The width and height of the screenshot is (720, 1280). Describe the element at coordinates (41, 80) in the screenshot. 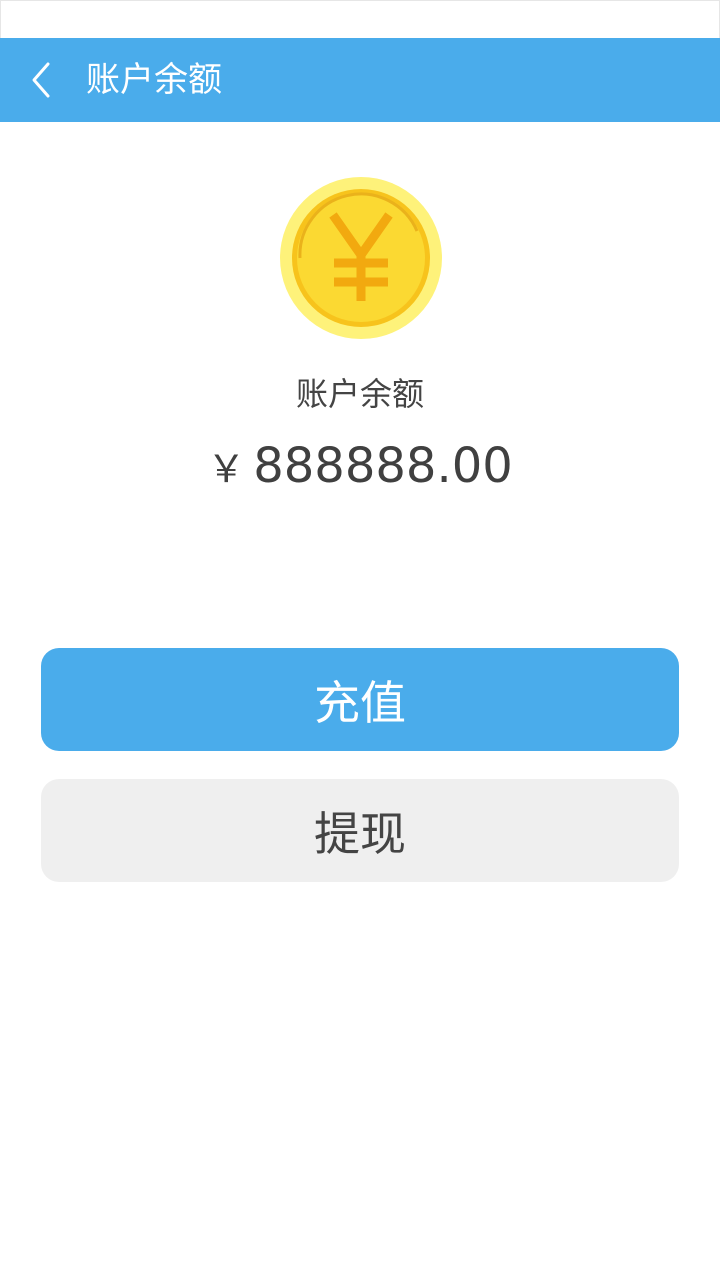

I see `chevron-left-icon` at that location.